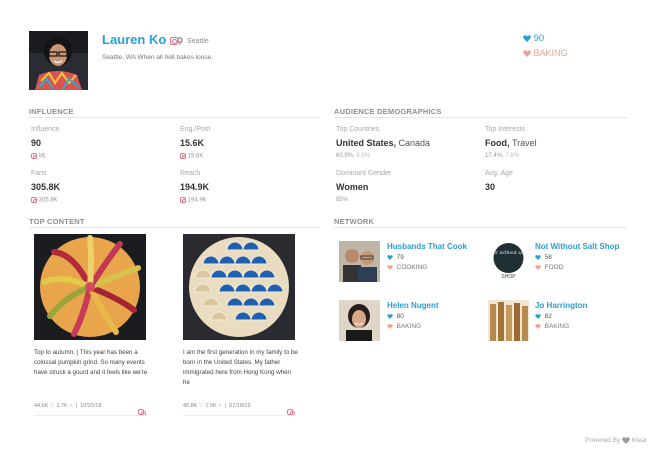  What do you see at coordinates (480, 227) in the screenshot?
I see `network-divider` at bounding box center [480, 227].